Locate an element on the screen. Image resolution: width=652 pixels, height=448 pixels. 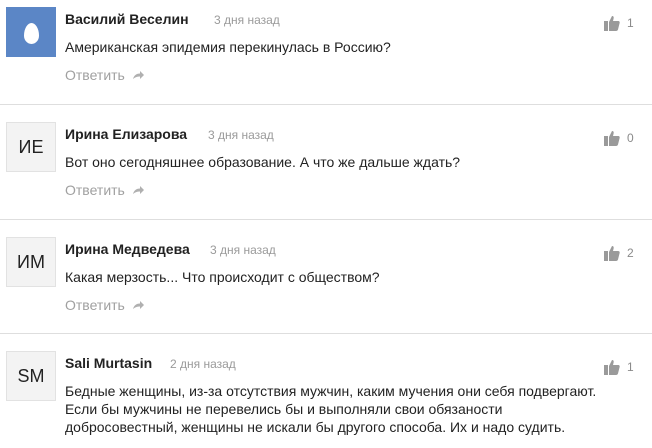
comment-time: 2 дня назад is located at coordinates (203, 364).